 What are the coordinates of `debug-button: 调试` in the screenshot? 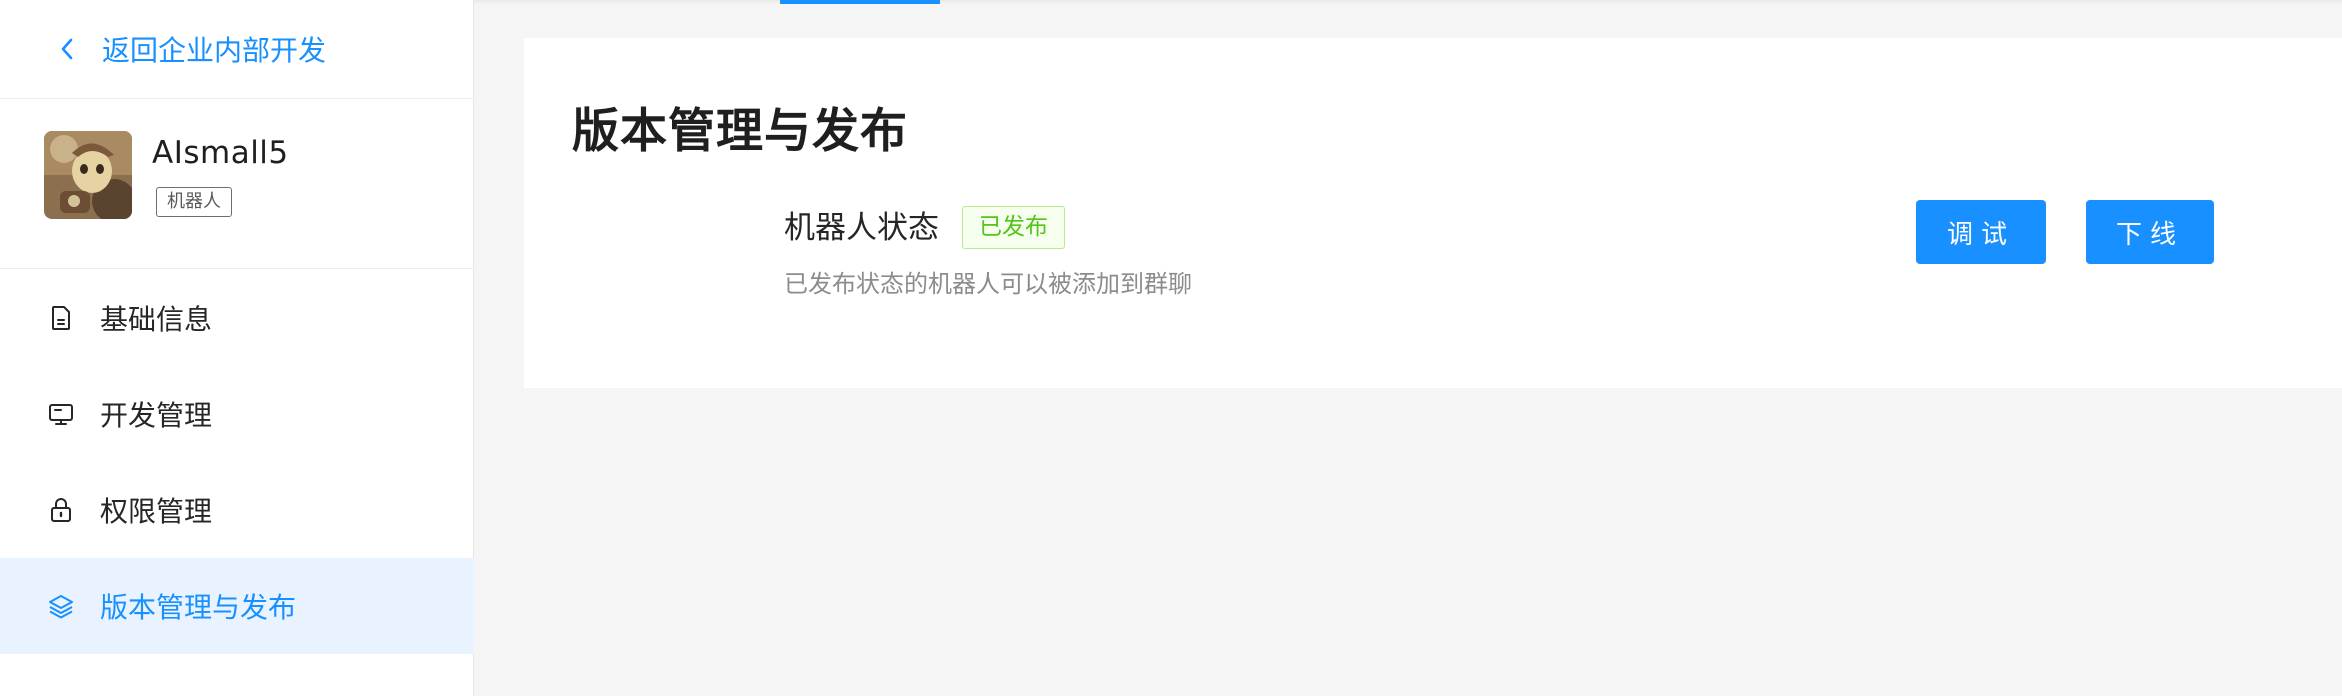 It's located at (1981, 232).